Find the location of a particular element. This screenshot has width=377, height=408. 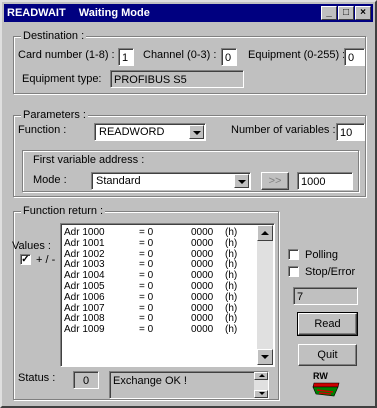

equipment-type-field: PROFIBUS S5 is located at coordinates (177, 79).